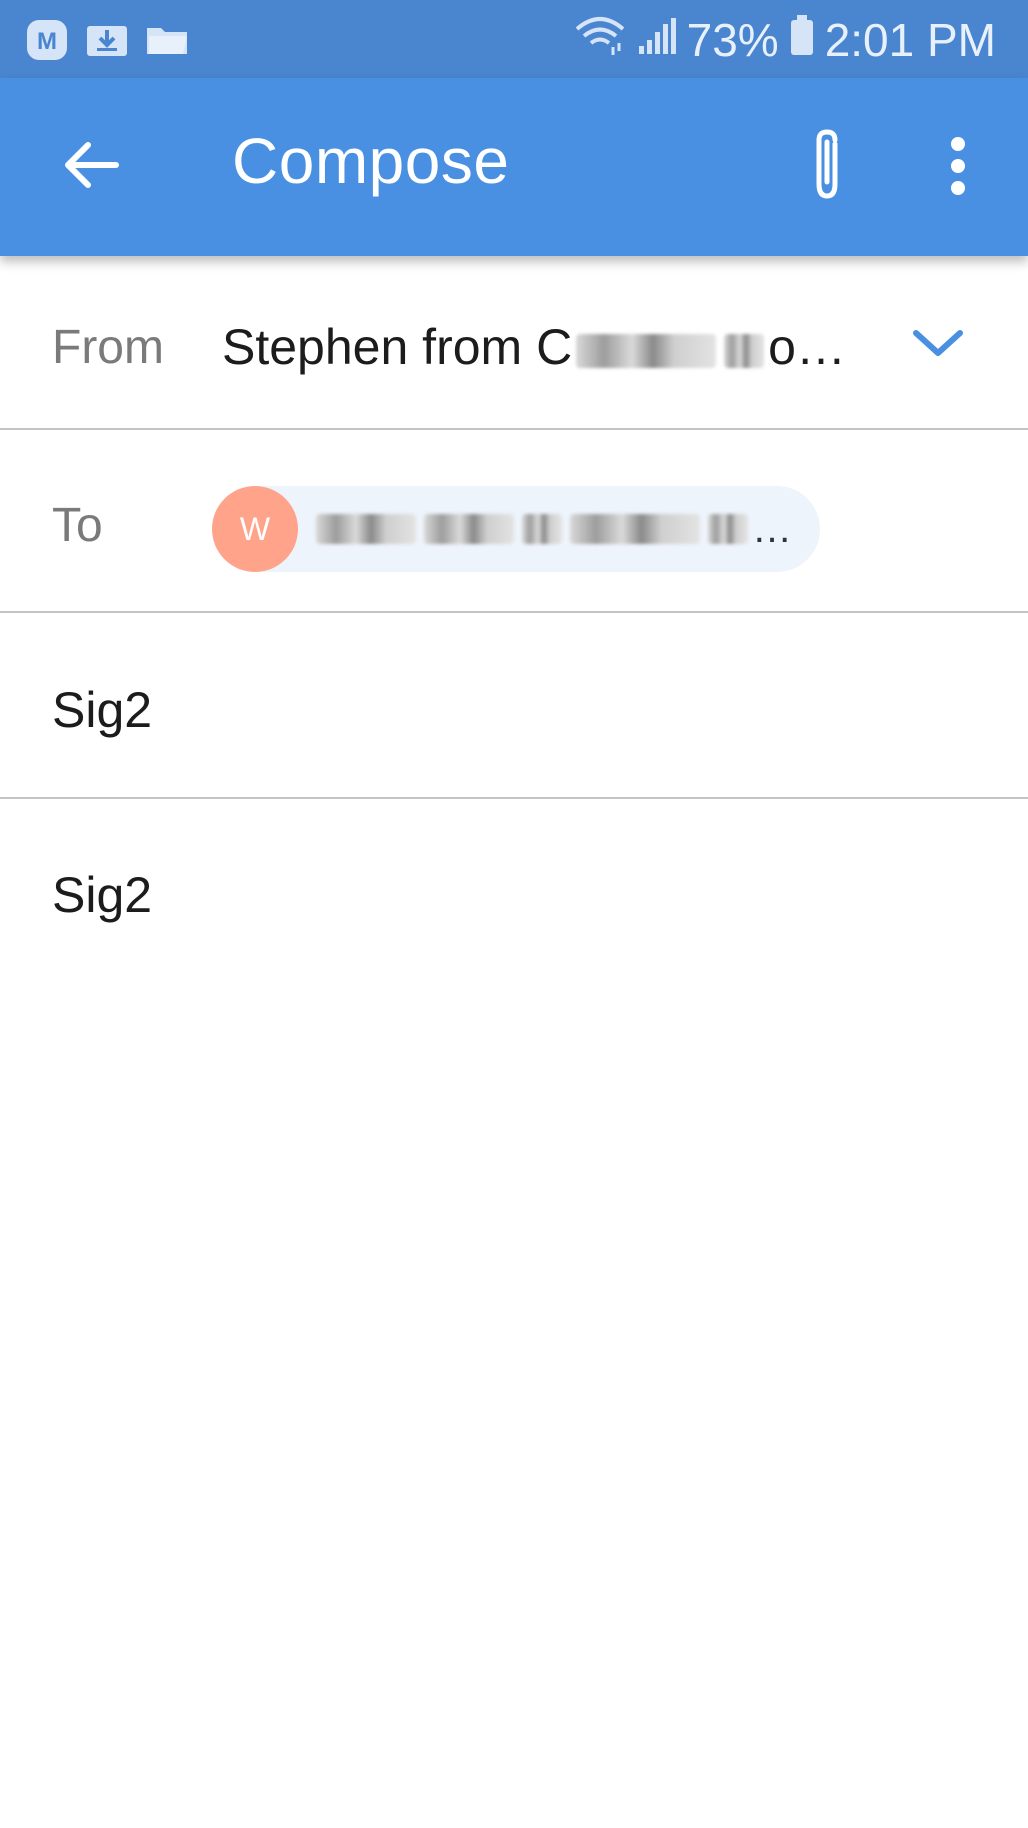 The width and height of the screenshot is (1028, 1828). I want to click on signal-icon, so click(657, 40).